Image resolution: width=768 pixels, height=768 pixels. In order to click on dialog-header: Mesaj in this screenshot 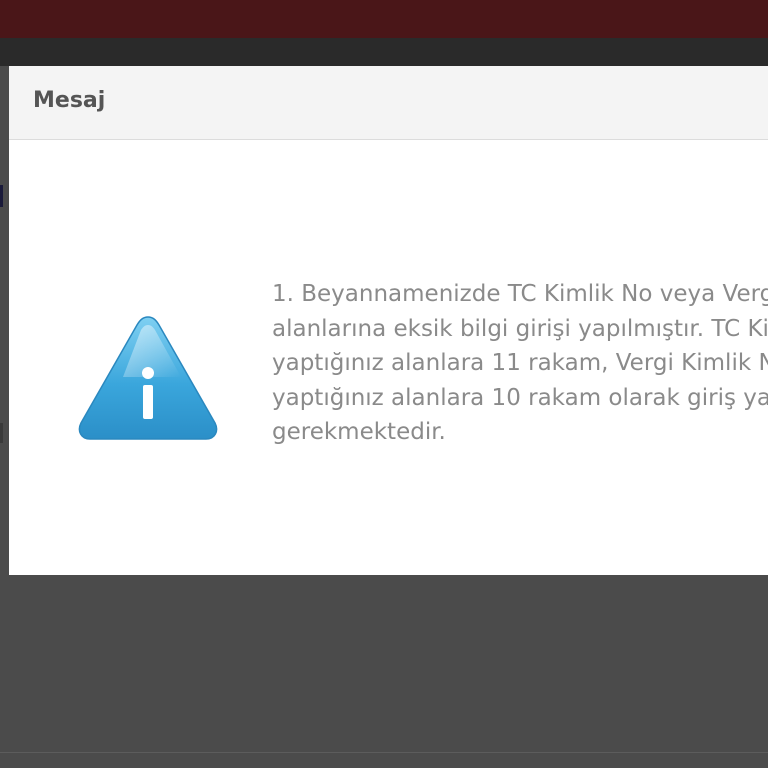, I will do `click(388, 103)`.